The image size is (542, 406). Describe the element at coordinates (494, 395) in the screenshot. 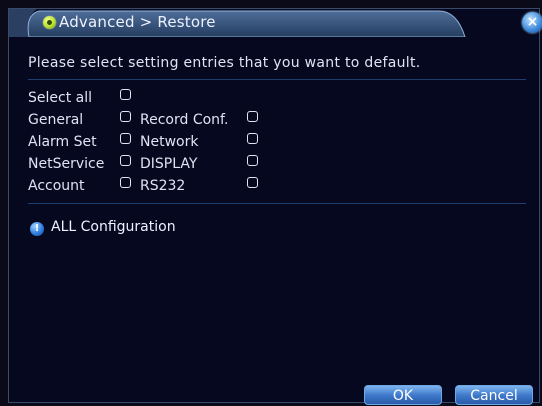

I see `cancel-button: Cancel` at that location.